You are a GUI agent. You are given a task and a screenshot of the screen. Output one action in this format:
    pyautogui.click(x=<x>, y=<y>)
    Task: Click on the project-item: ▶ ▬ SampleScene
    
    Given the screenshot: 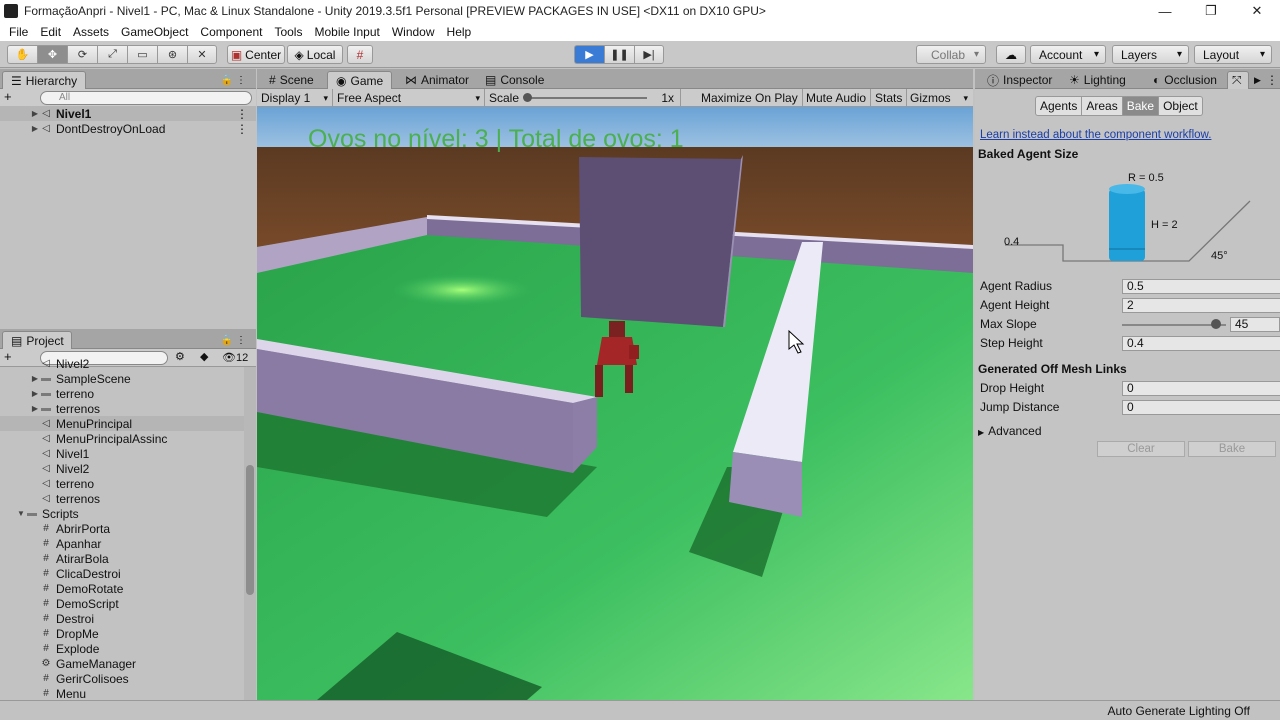 What is the action you would take?
    pyautogui.click(x=122, y=378)
    